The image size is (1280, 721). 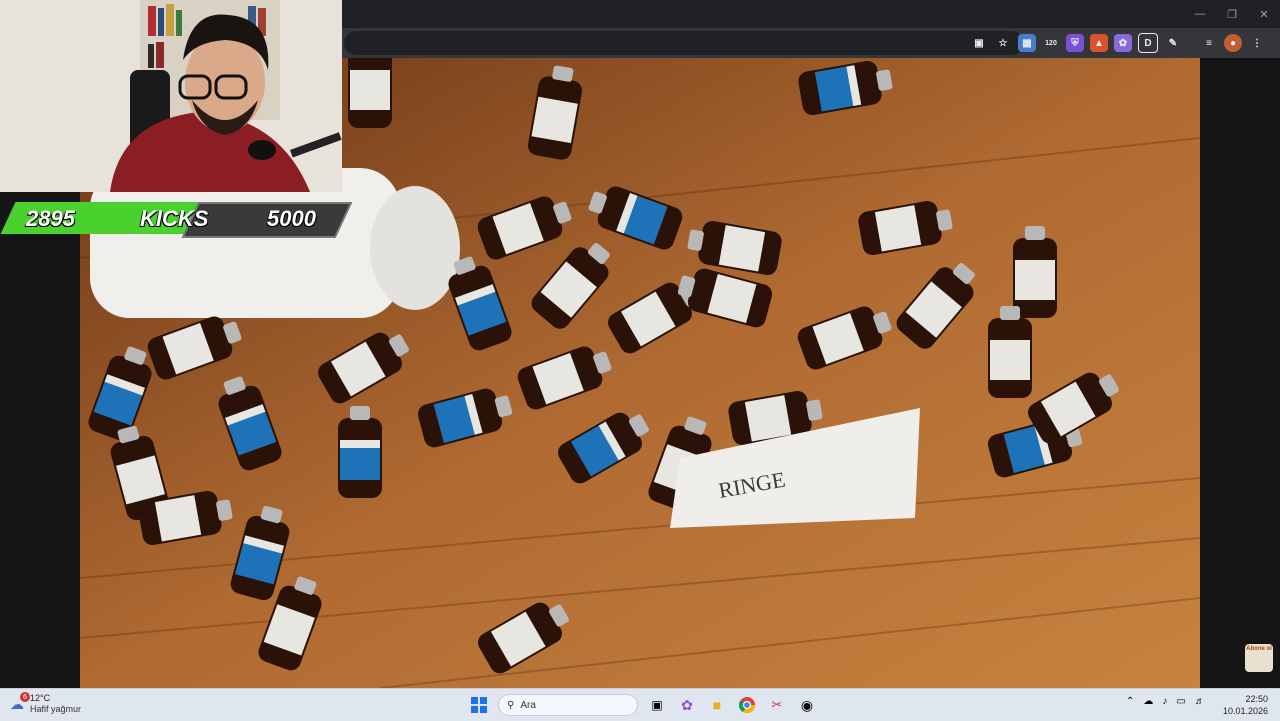 I want to click on notification-badge: 6, so click(x=25, y=697).